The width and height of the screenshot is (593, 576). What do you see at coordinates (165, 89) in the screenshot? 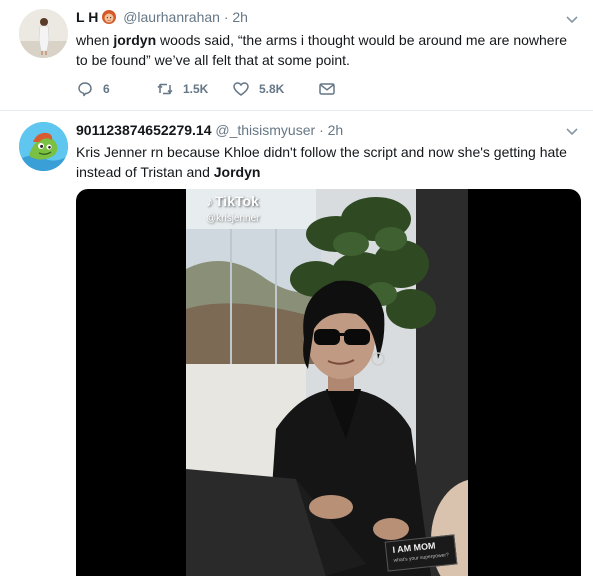
I see `retweet-icon` at bounding box center [165, 89].